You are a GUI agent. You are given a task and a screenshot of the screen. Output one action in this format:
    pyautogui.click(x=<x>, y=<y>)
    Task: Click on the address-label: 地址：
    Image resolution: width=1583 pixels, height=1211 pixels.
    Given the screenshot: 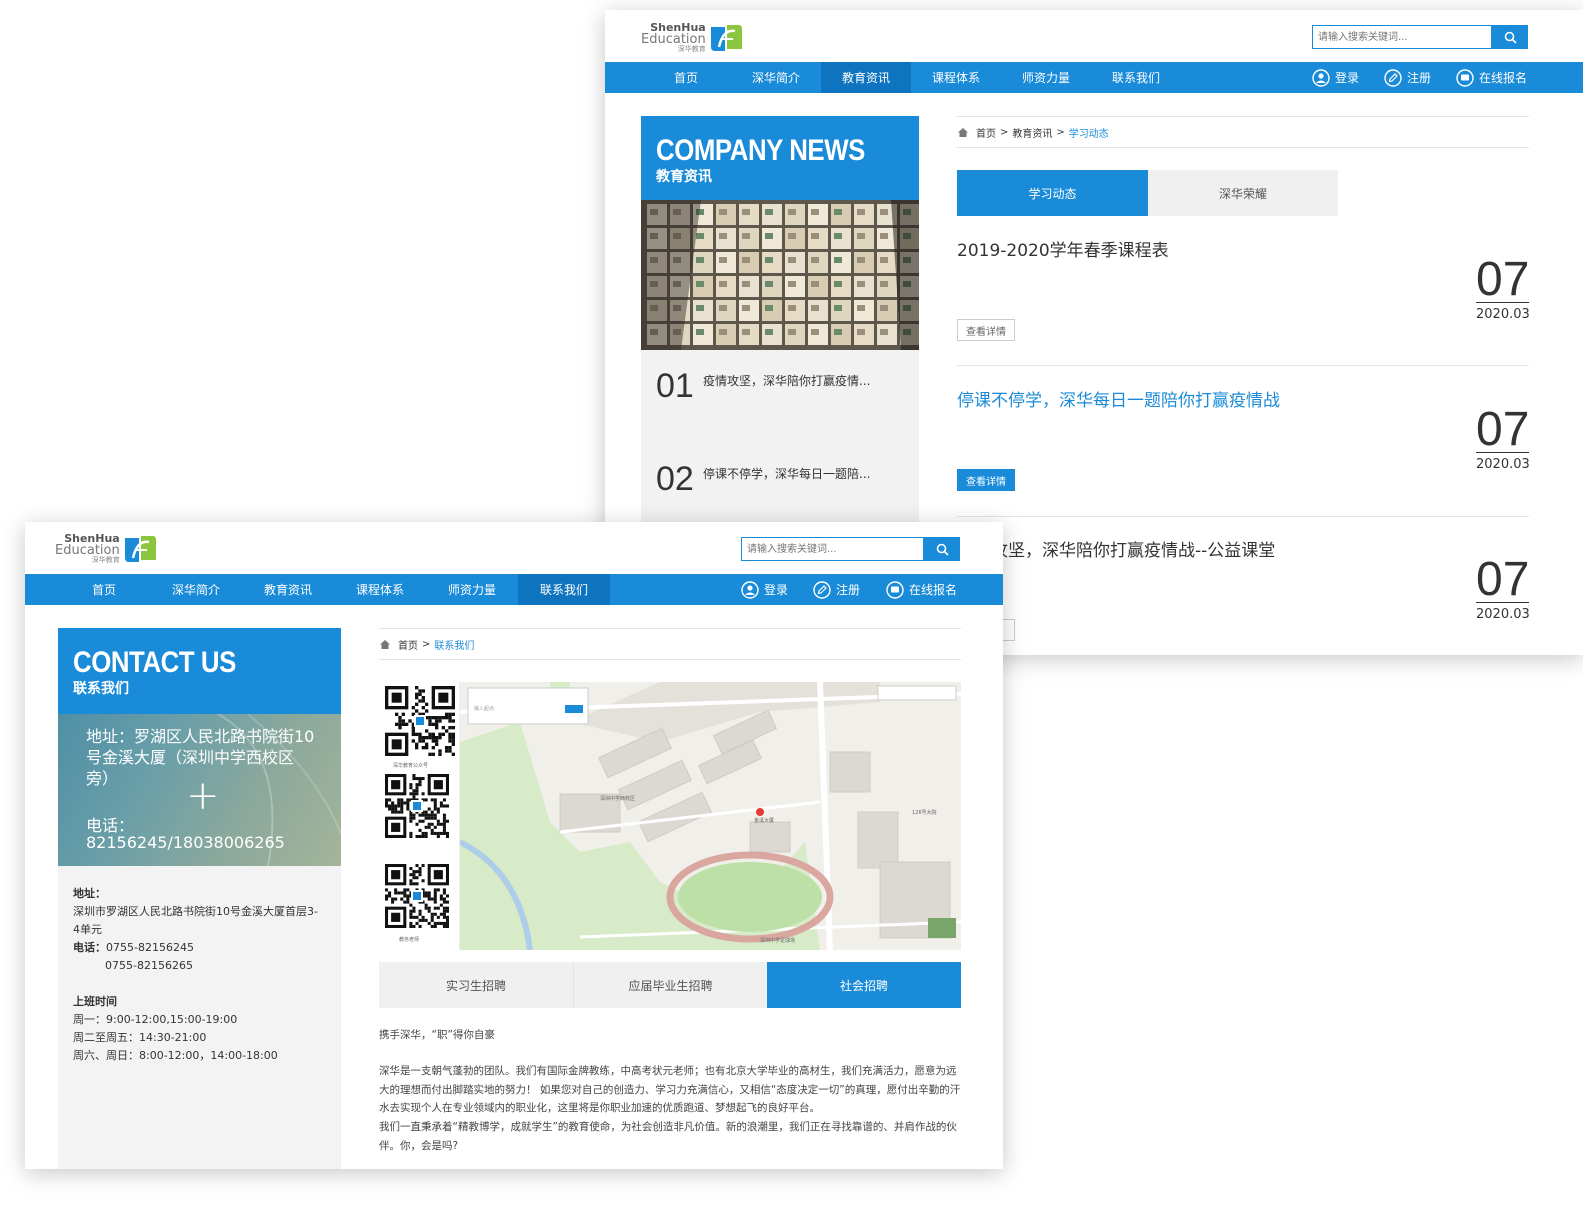 What is the action you would take?
    pyautogui.click(x=89, y=893)
    